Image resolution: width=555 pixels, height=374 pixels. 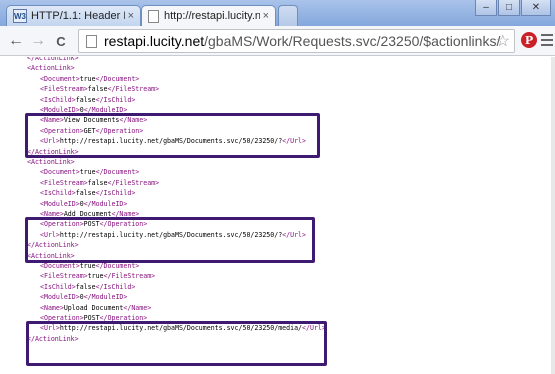 I want to click on tab-actionlinks: http://restapi.lucity.net/g ×, so click(x=208, y=15).